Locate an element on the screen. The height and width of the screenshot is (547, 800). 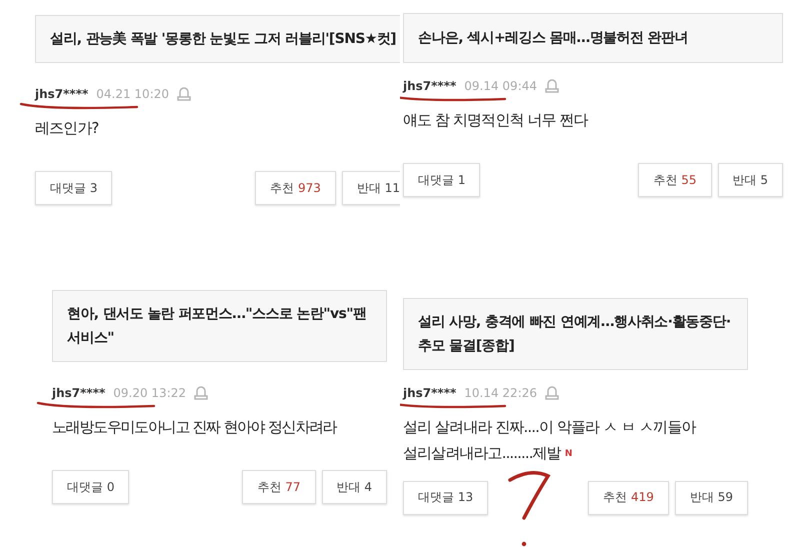
reply-button: 대댓글 1 is located at coordinates (441, 180).